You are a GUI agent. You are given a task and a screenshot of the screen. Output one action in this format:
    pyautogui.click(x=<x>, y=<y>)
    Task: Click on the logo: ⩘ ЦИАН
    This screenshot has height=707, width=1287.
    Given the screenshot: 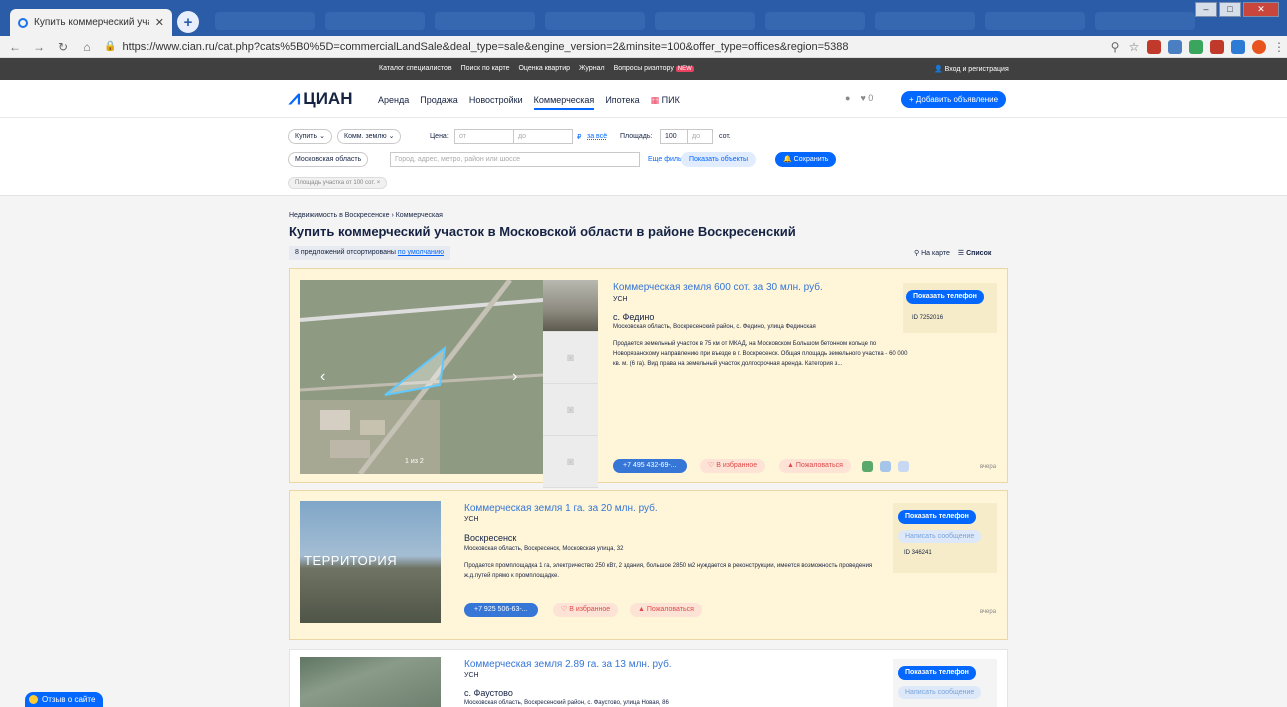 What is the action you would take?
    pyautogui.click(x=320, y=98)
    